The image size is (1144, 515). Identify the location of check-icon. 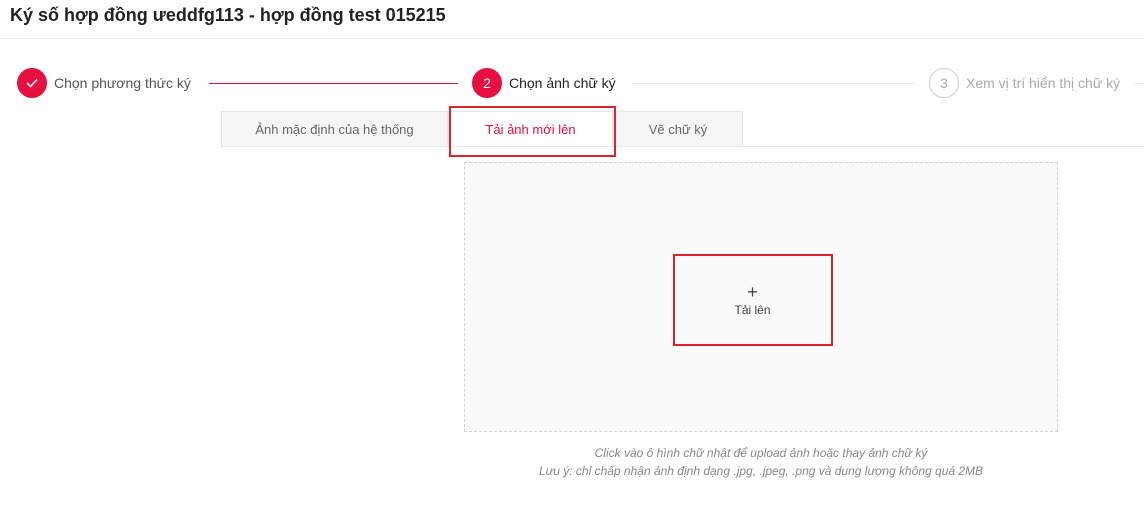
(32, 83).